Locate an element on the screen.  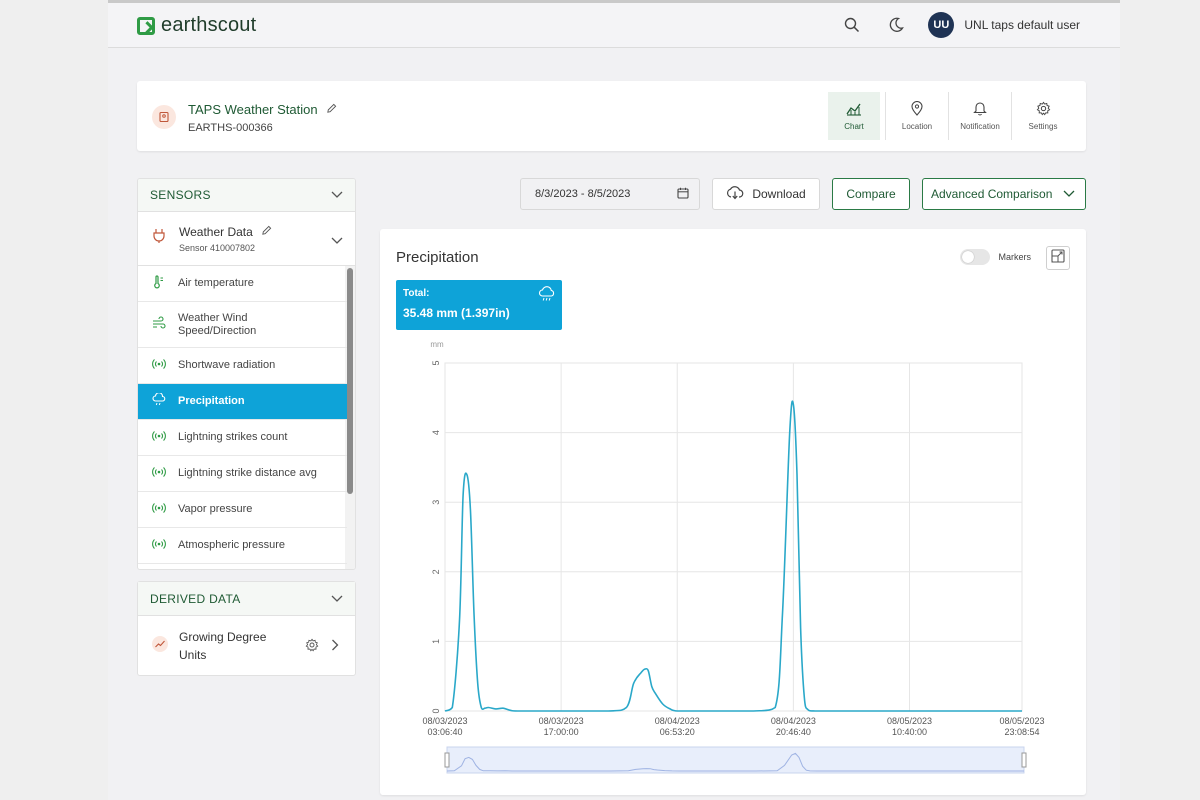
tab-location-label: Location is located at coordinates (917, 126).